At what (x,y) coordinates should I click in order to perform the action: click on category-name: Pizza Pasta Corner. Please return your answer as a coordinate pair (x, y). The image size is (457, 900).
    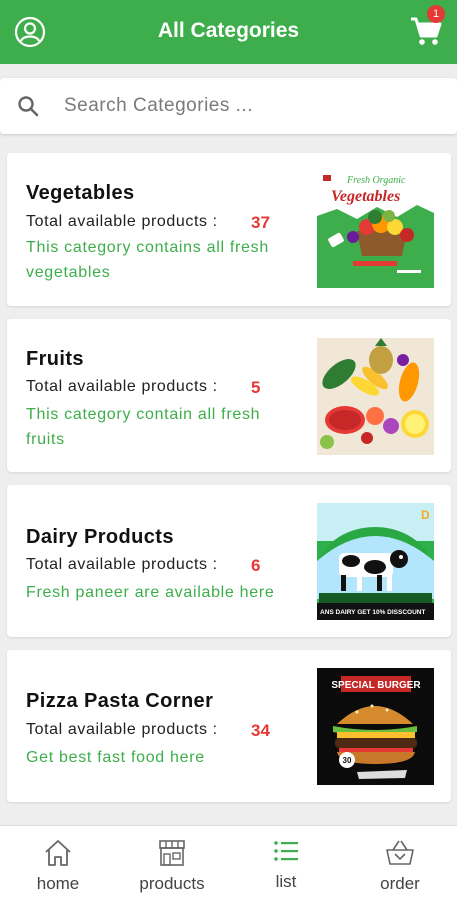
    Looking at the image, I should click on (120, 701).